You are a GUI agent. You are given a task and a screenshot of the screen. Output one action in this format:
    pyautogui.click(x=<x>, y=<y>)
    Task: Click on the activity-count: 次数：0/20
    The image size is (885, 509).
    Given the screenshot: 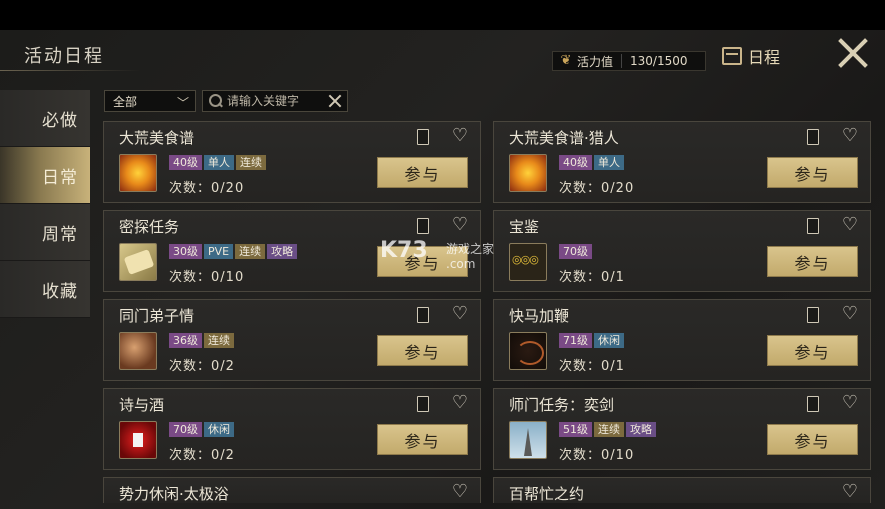 What is the action you would take?
    pyautogui.click(x=596, y=186)
    